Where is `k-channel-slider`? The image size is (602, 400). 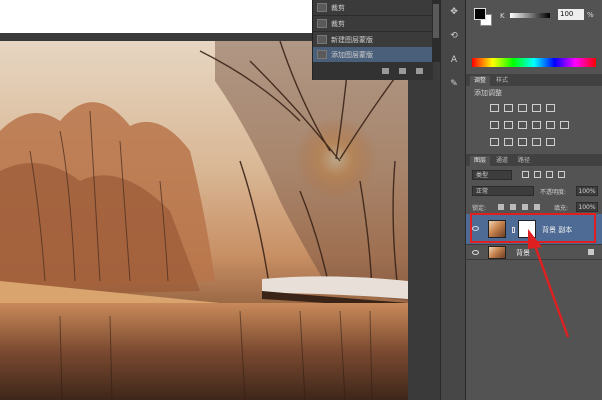
k-channel-slider is located at coordinates (530, 15).